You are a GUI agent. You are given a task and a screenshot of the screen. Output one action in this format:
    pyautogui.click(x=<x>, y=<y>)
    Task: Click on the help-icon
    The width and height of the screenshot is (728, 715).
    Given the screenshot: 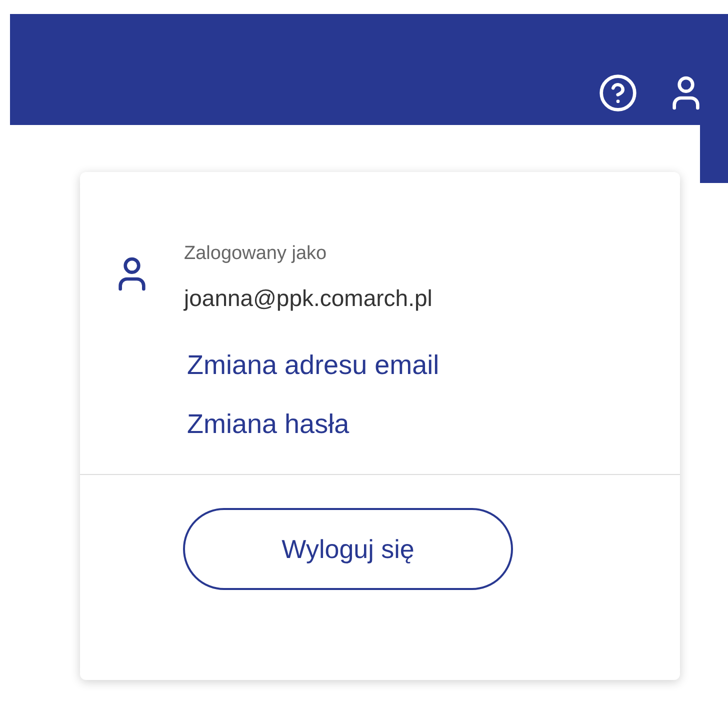 What is the action you would take?
    pyautogui.click(x=618, y=93)
    